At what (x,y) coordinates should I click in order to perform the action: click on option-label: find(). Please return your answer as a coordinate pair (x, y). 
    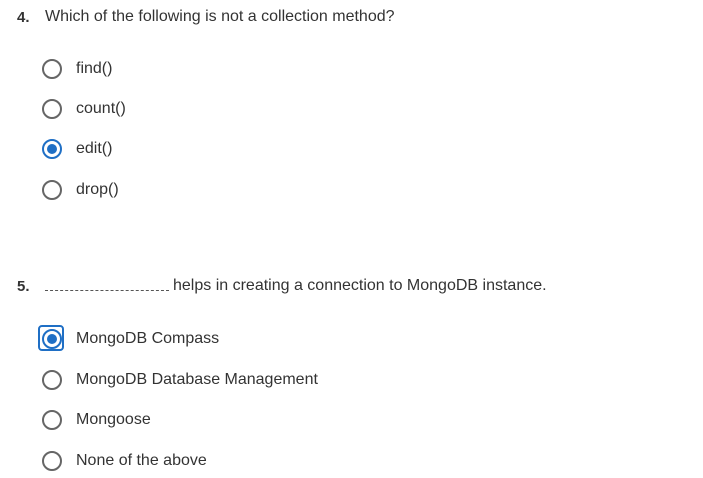
    Looking at the image, I should click on (94, 68).